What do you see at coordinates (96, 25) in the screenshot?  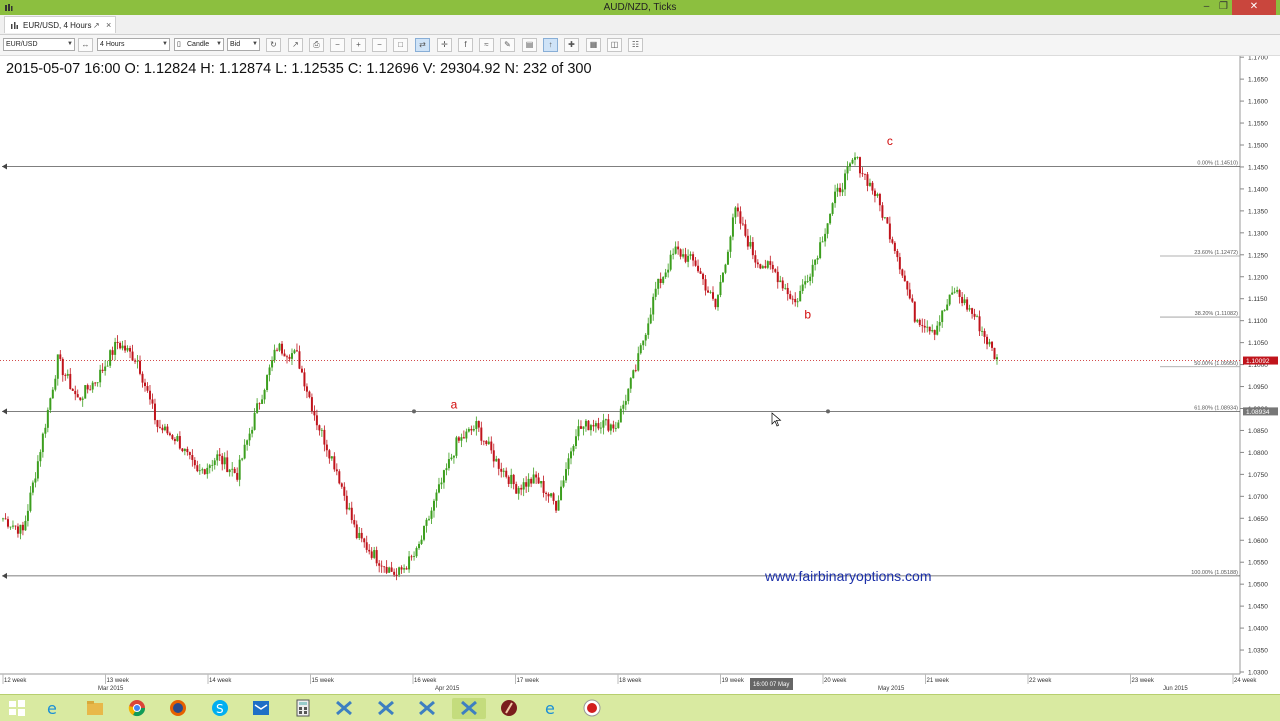 I see `popout-icon: ↗` at bounding box center [96, 25].